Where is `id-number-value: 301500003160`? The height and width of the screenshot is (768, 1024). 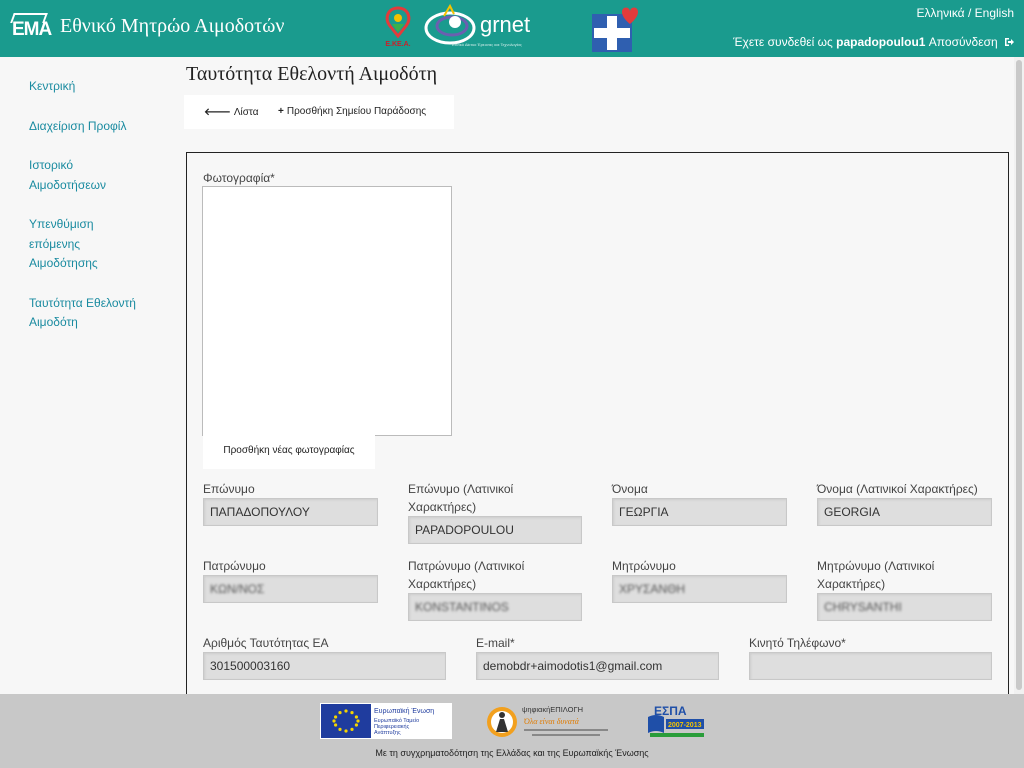 id-number-value: 301500003160 is located at coordinates (250, 666).